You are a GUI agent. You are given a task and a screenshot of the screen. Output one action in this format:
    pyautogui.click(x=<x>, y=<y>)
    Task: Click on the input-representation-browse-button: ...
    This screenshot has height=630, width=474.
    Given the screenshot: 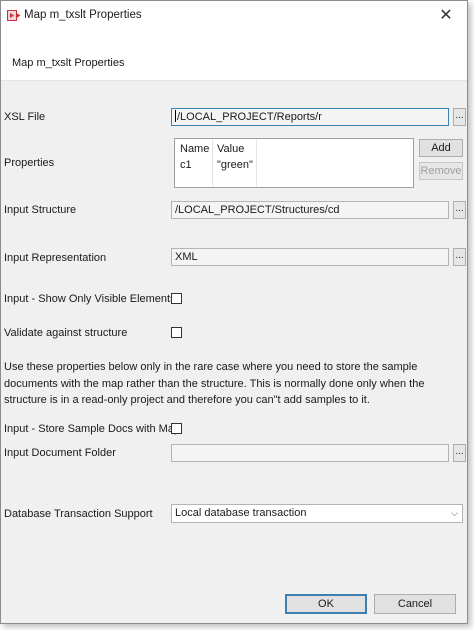 What is the action you would take?
    pyautogui.click(x=459, y=257)
    